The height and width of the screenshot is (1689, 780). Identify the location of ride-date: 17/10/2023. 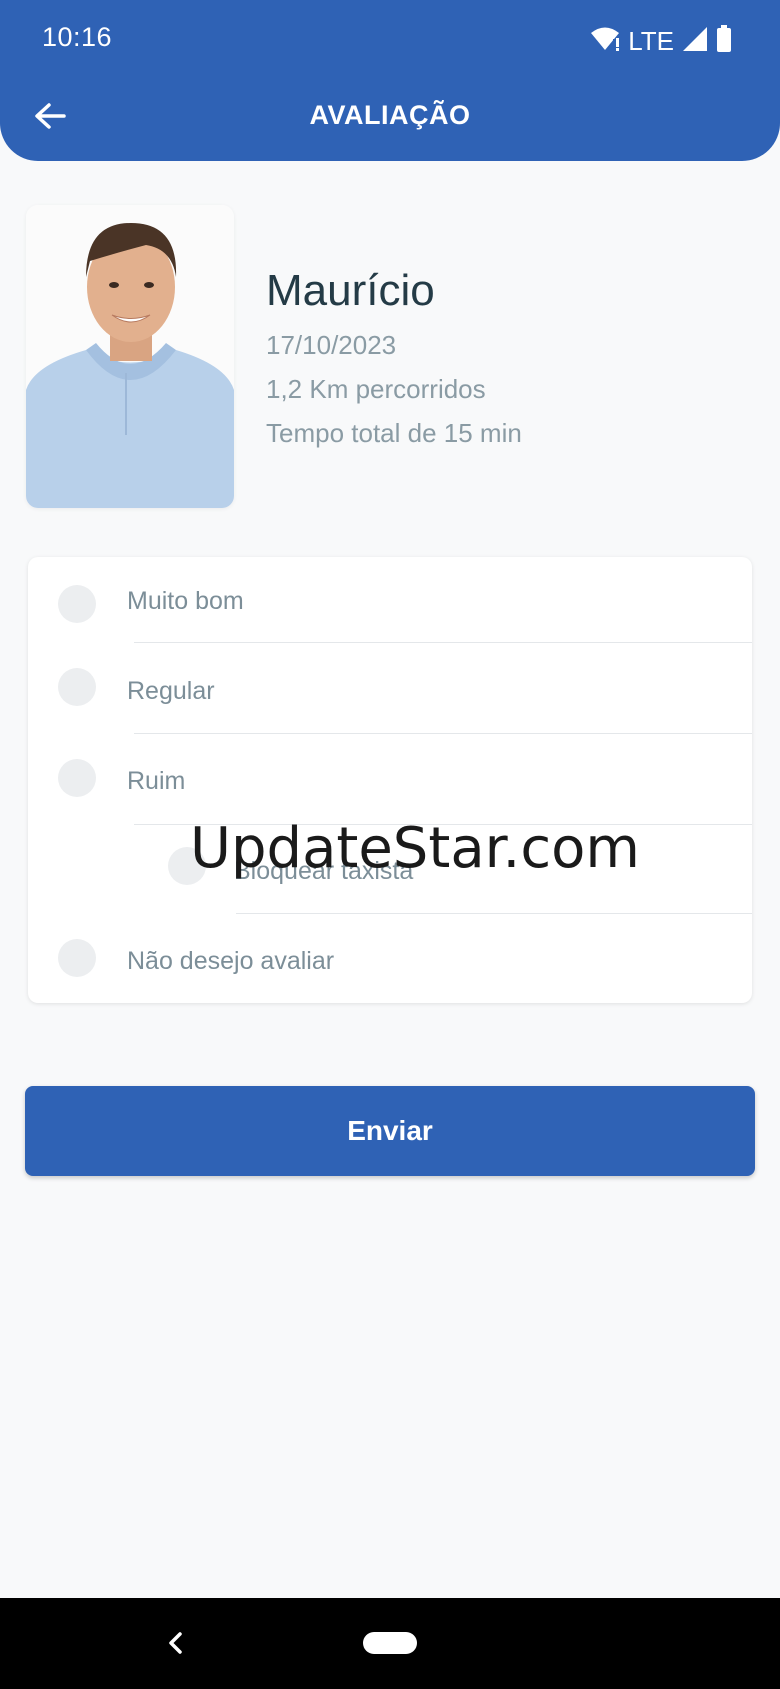
(331, 345).